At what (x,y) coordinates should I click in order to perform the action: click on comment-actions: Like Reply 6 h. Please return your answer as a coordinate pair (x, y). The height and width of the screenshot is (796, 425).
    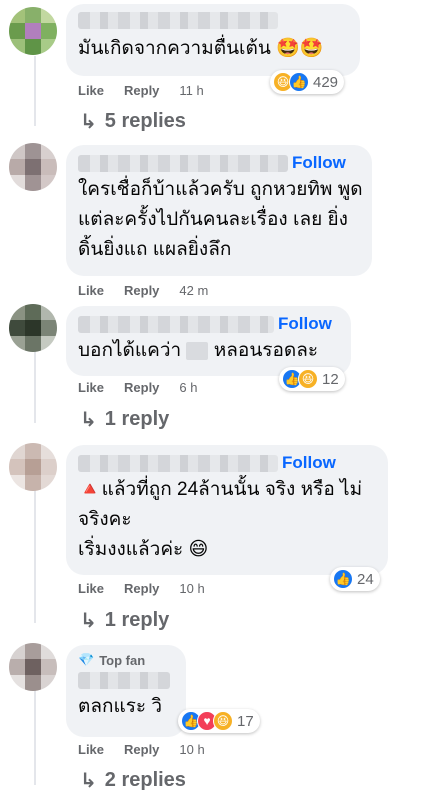
    Looking at the image, I should click on (138, 387).